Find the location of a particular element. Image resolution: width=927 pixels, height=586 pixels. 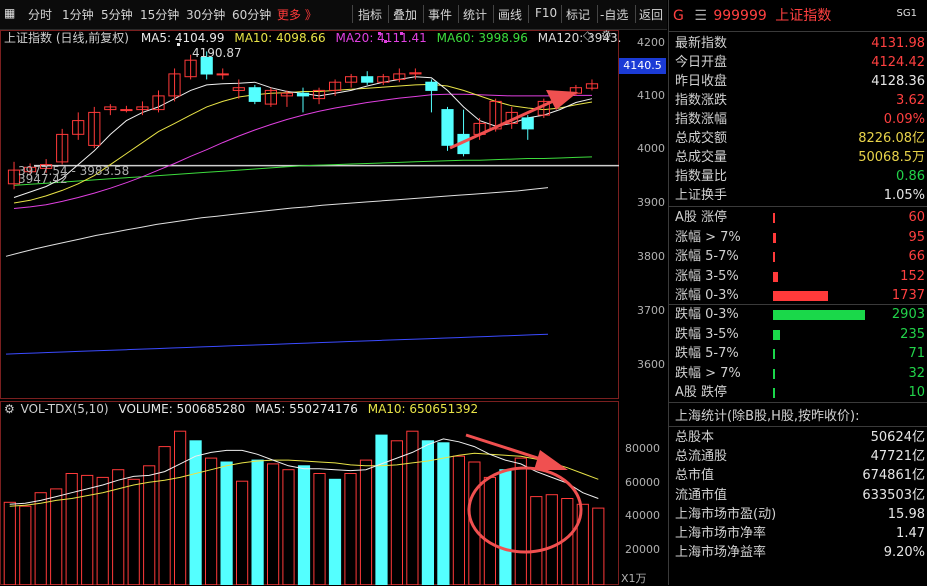

advance-bar is located at coordinates (775, 276).